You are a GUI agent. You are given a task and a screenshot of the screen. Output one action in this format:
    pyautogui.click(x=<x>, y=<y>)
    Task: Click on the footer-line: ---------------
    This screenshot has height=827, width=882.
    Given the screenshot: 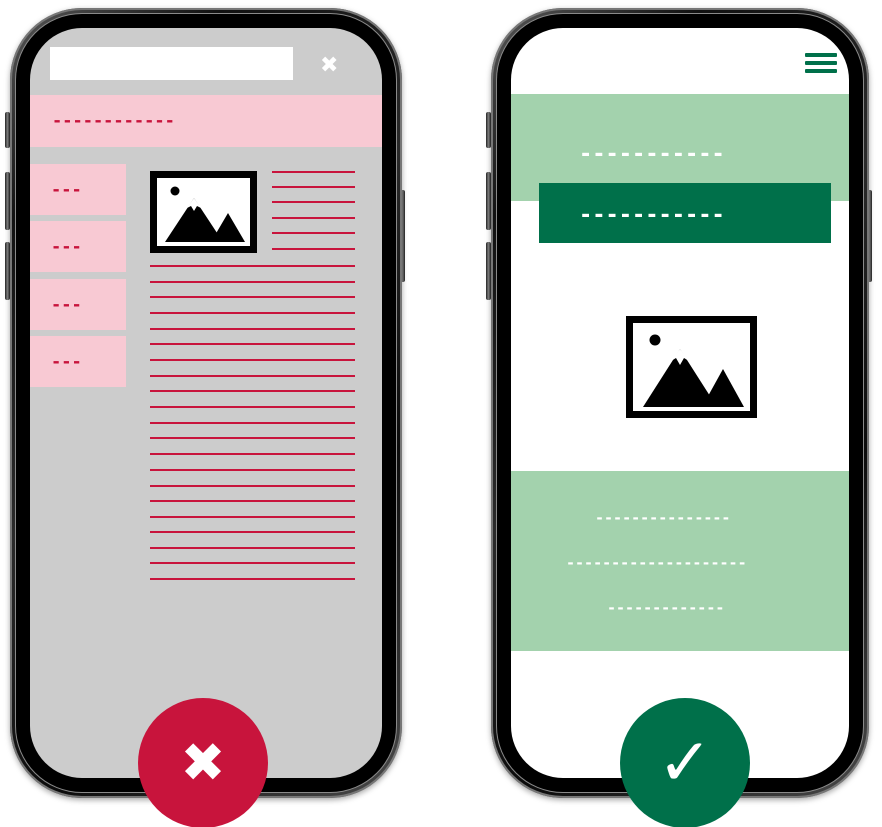 What is the action you would take?
    pyautogui.click(x=663, y=518)
    